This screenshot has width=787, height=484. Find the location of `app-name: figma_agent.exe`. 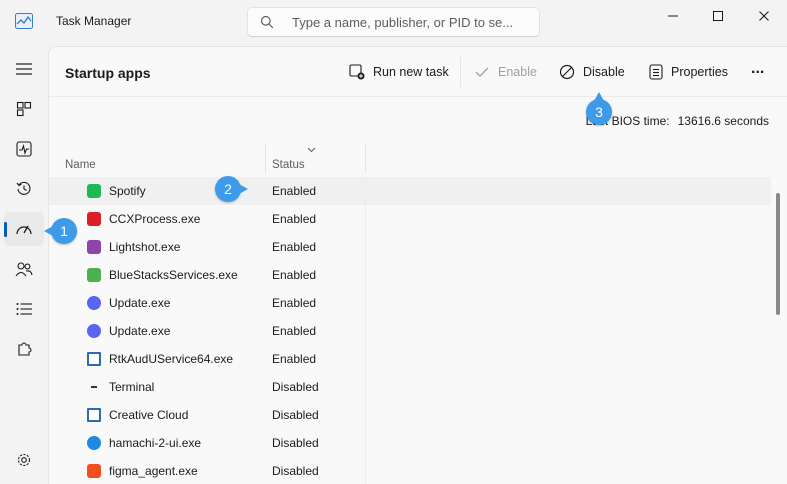

app-name: figma_agent.exe is located at coordinates (153, 471).